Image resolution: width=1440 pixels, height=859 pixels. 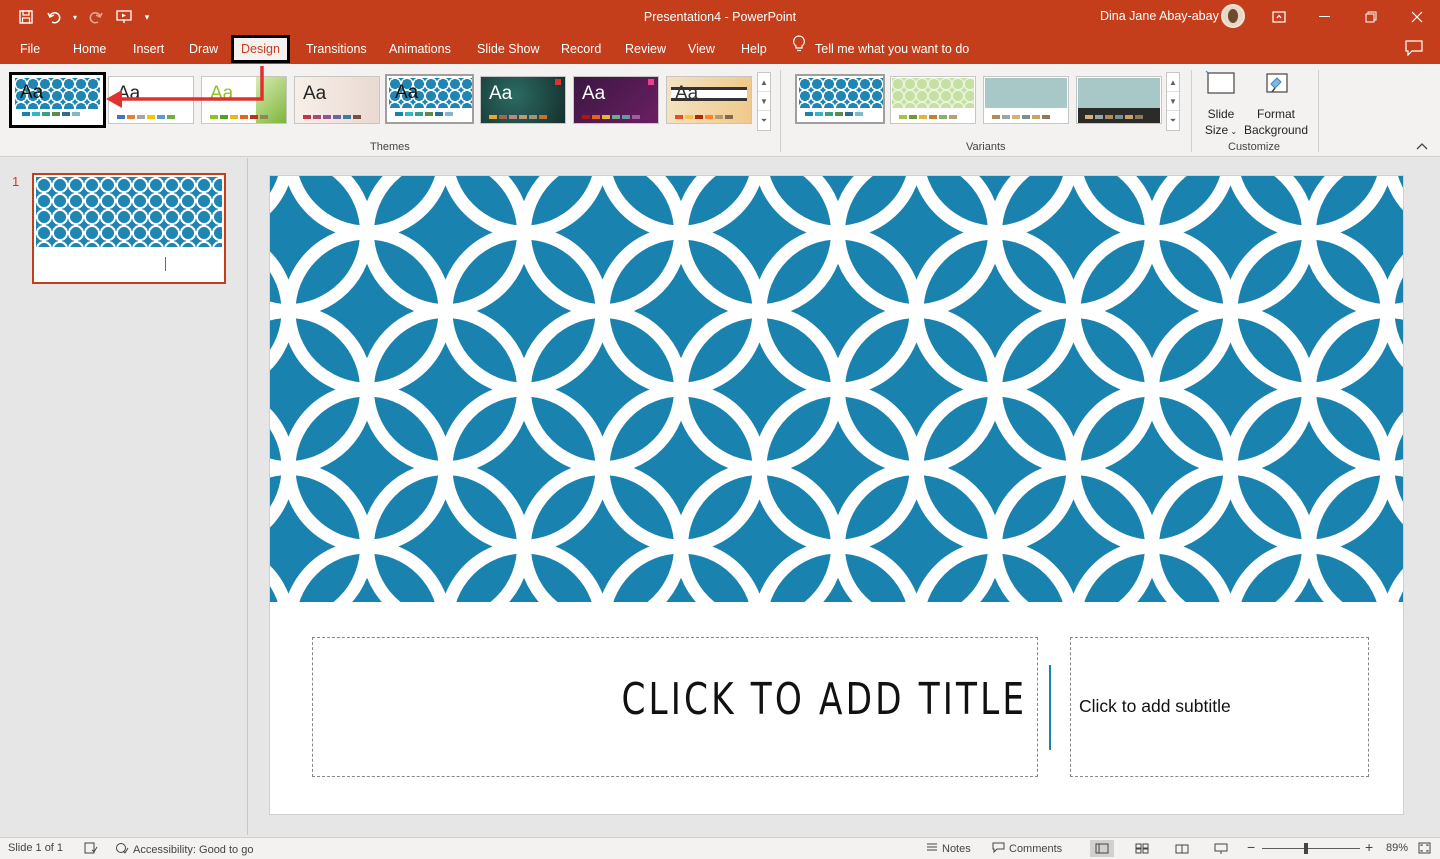 What do you see at coordinates (956, 848) in the screenshot?
I see `notes-label: Notes` at bounding box center [956, 848].